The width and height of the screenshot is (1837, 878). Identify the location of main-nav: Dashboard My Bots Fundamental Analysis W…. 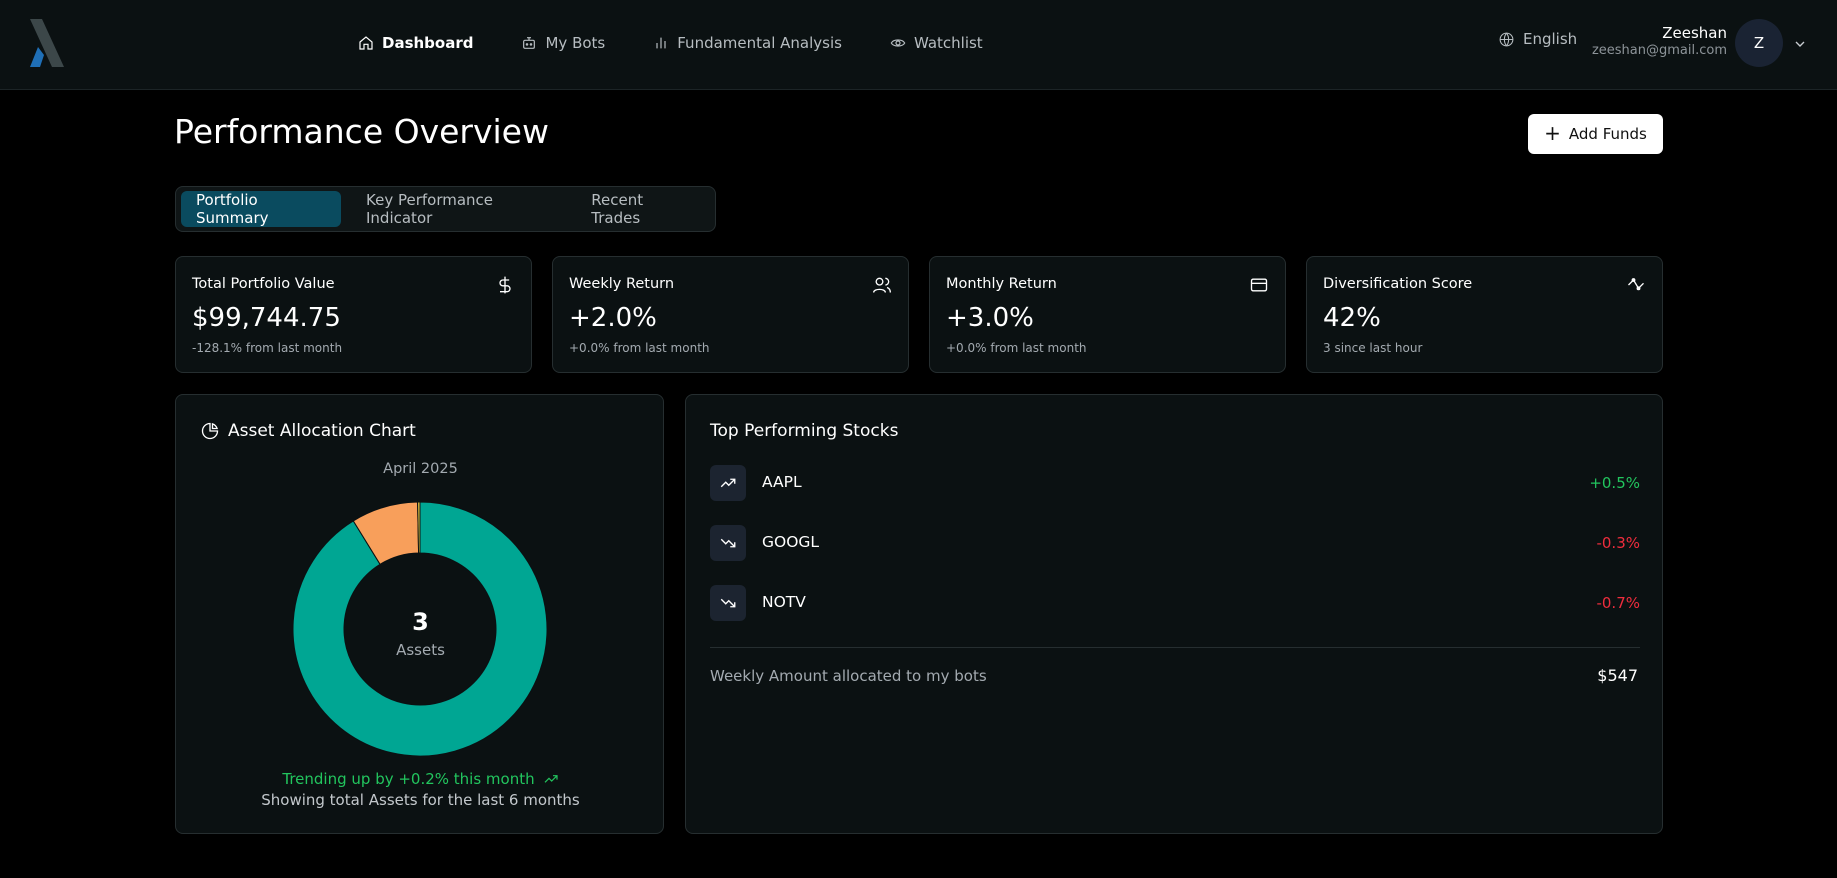
(694, 43).